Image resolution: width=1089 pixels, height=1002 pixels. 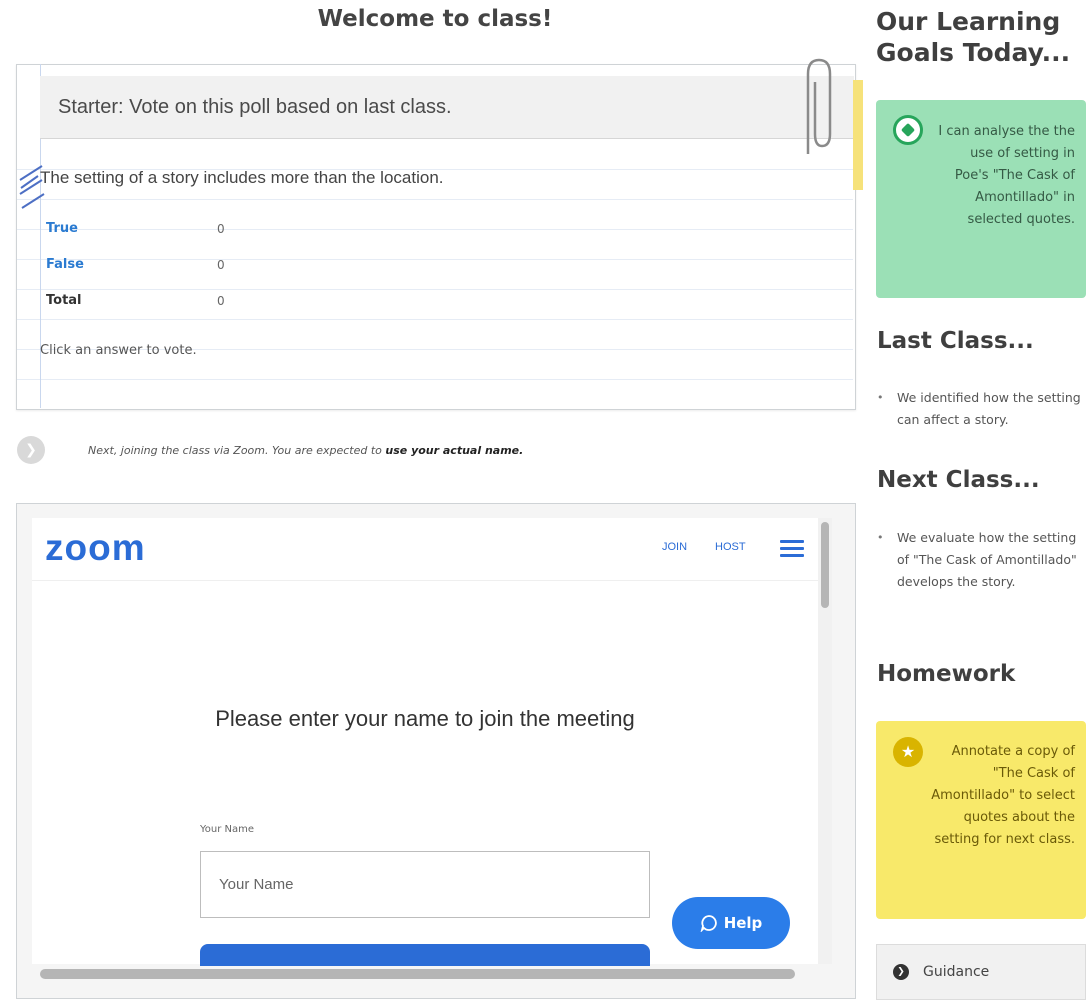 I want to click on poll-option-false: False, so click(x=65, y=264).